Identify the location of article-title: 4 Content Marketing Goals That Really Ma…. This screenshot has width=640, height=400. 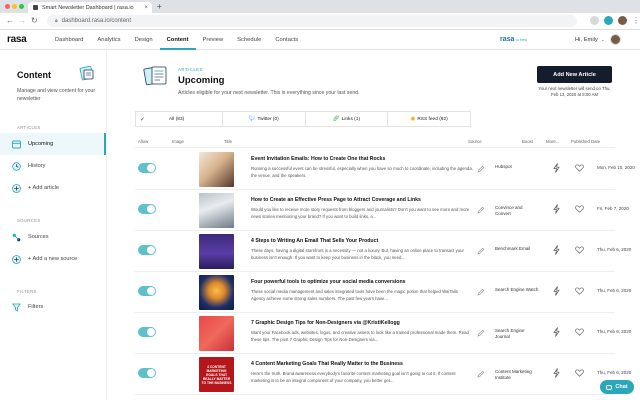
(361, 364).